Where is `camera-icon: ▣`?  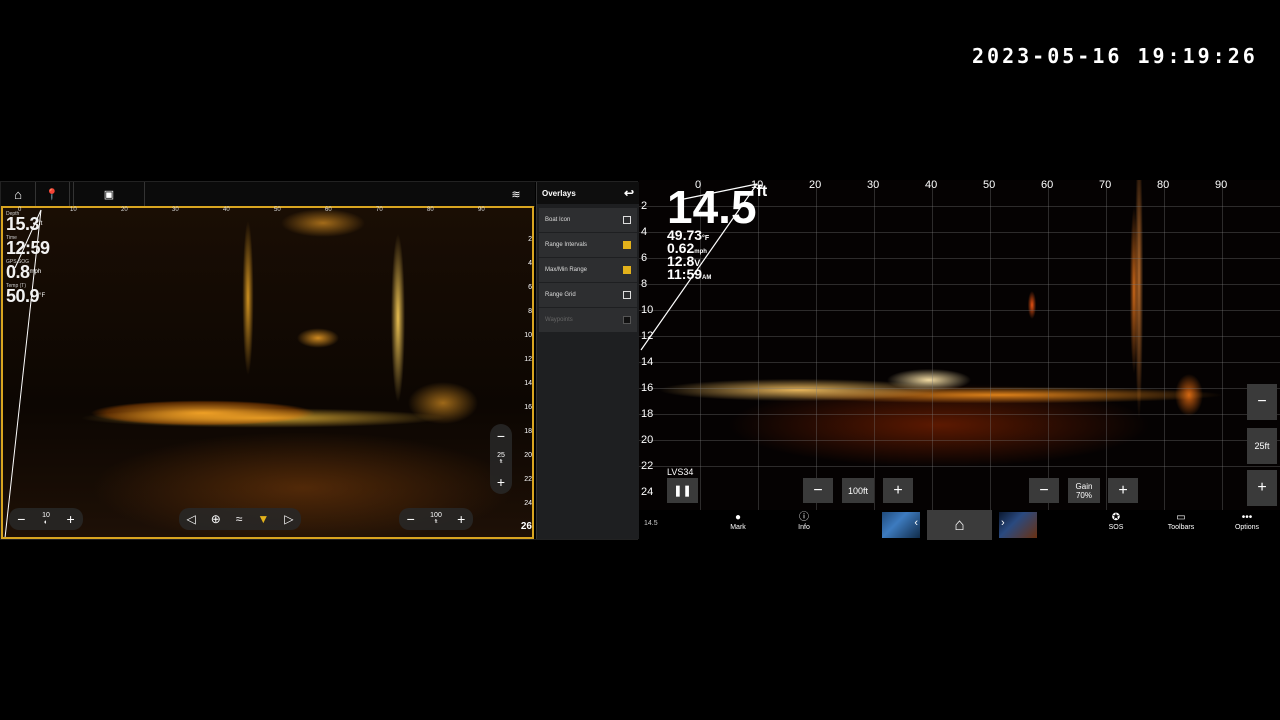 camera-icon: ▣ is located at coordinates (109, 194).